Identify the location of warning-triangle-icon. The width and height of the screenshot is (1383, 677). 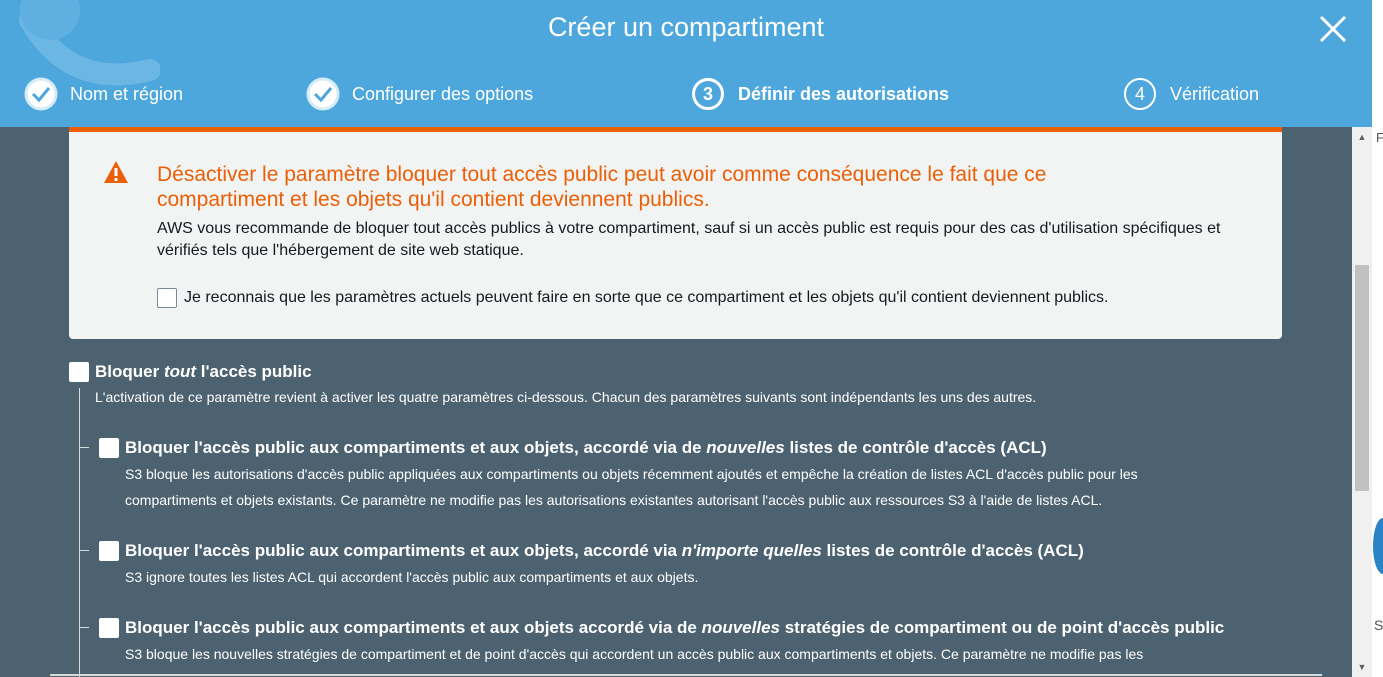
(116, 172).